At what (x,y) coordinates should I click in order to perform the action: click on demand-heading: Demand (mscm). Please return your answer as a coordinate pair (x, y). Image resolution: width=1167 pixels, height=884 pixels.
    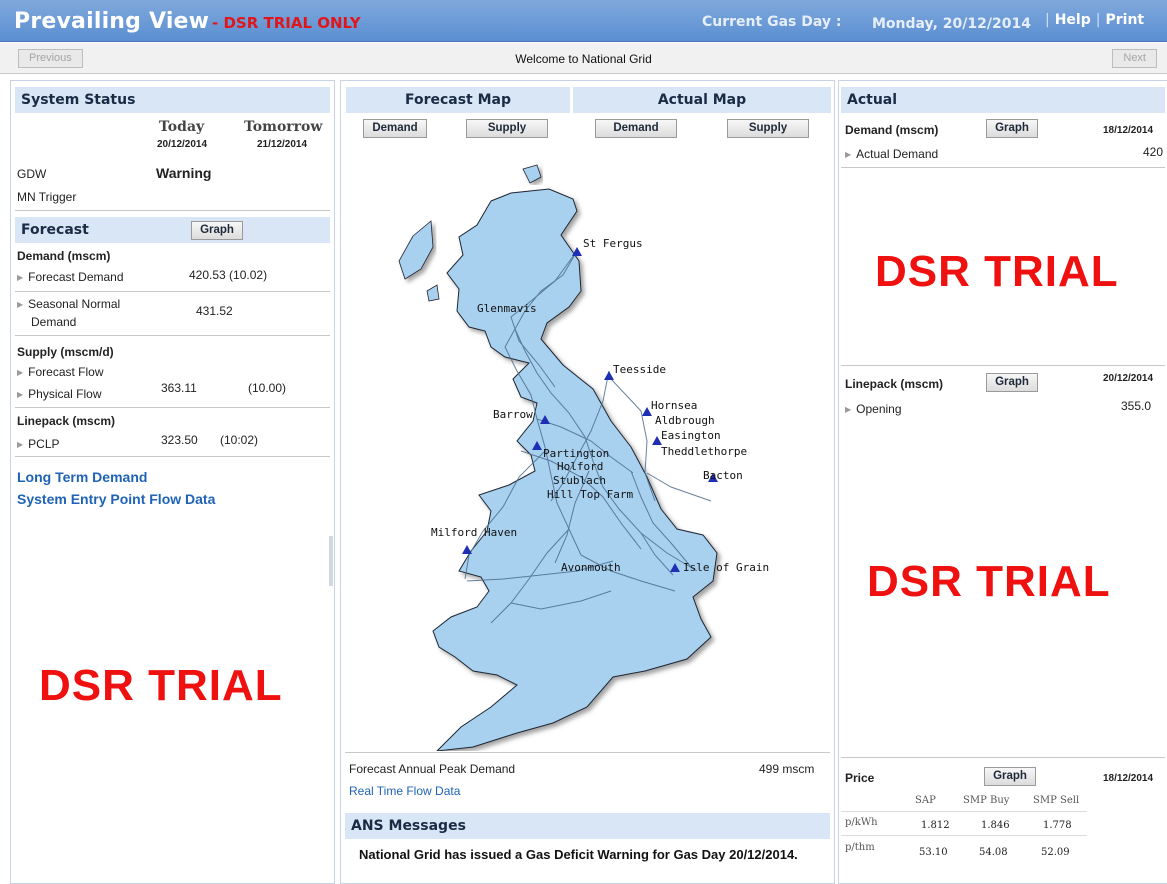
    Looking at the image, I should click on (64, 256).